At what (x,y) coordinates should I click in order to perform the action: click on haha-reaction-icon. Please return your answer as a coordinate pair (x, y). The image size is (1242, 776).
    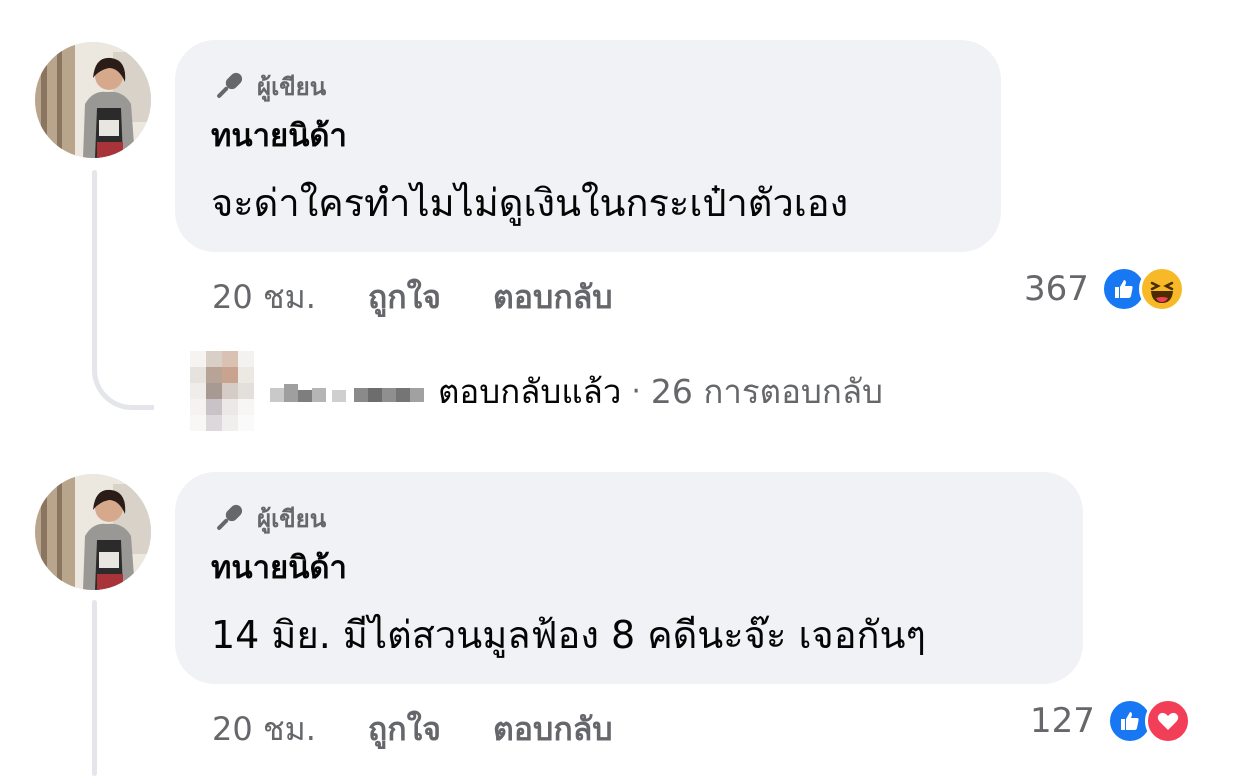
    Looking at the image, I should click on (1161, 289).